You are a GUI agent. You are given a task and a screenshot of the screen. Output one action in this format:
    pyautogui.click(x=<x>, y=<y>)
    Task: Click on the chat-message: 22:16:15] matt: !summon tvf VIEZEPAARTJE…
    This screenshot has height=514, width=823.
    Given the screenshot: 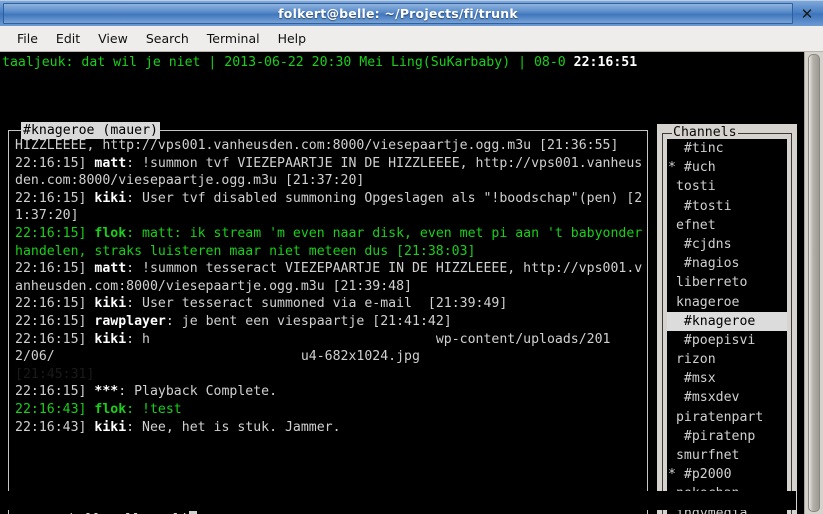 What is the action you would take?
    pyautogui.click(x=329, y=172)
    